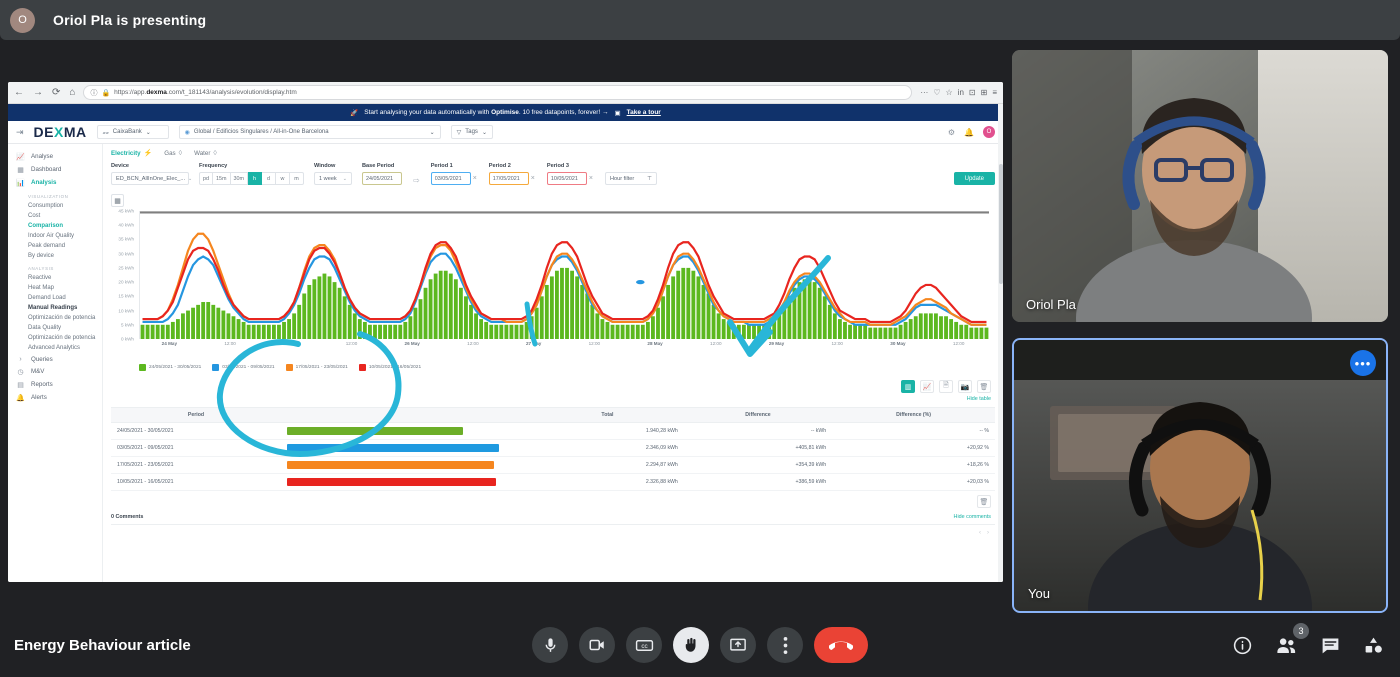  I want to click on account-selector: ▰▰ CaixaBank ⌄, so click(132, 132).